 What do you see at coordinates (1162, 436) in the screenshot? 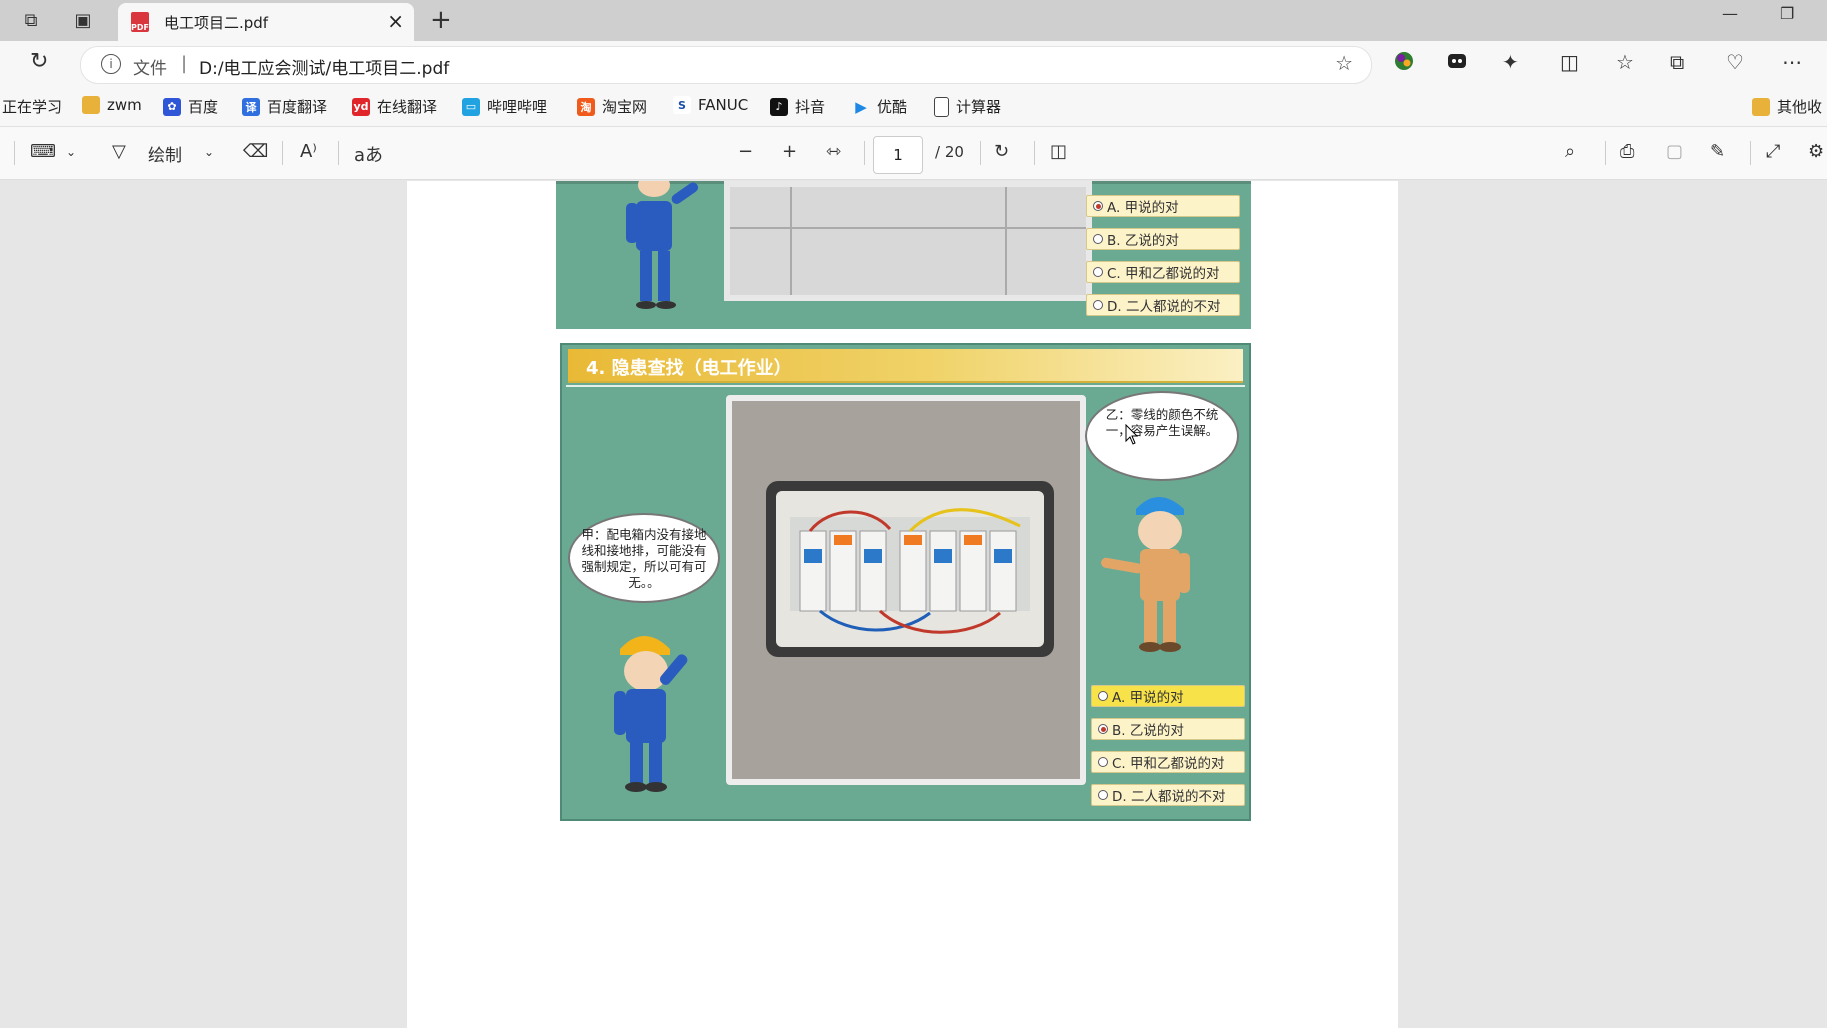
I see `speech-bubble-yi: 乙：零线的颜色不统一，容易产生误解。` at bounding box center [1162, 436].